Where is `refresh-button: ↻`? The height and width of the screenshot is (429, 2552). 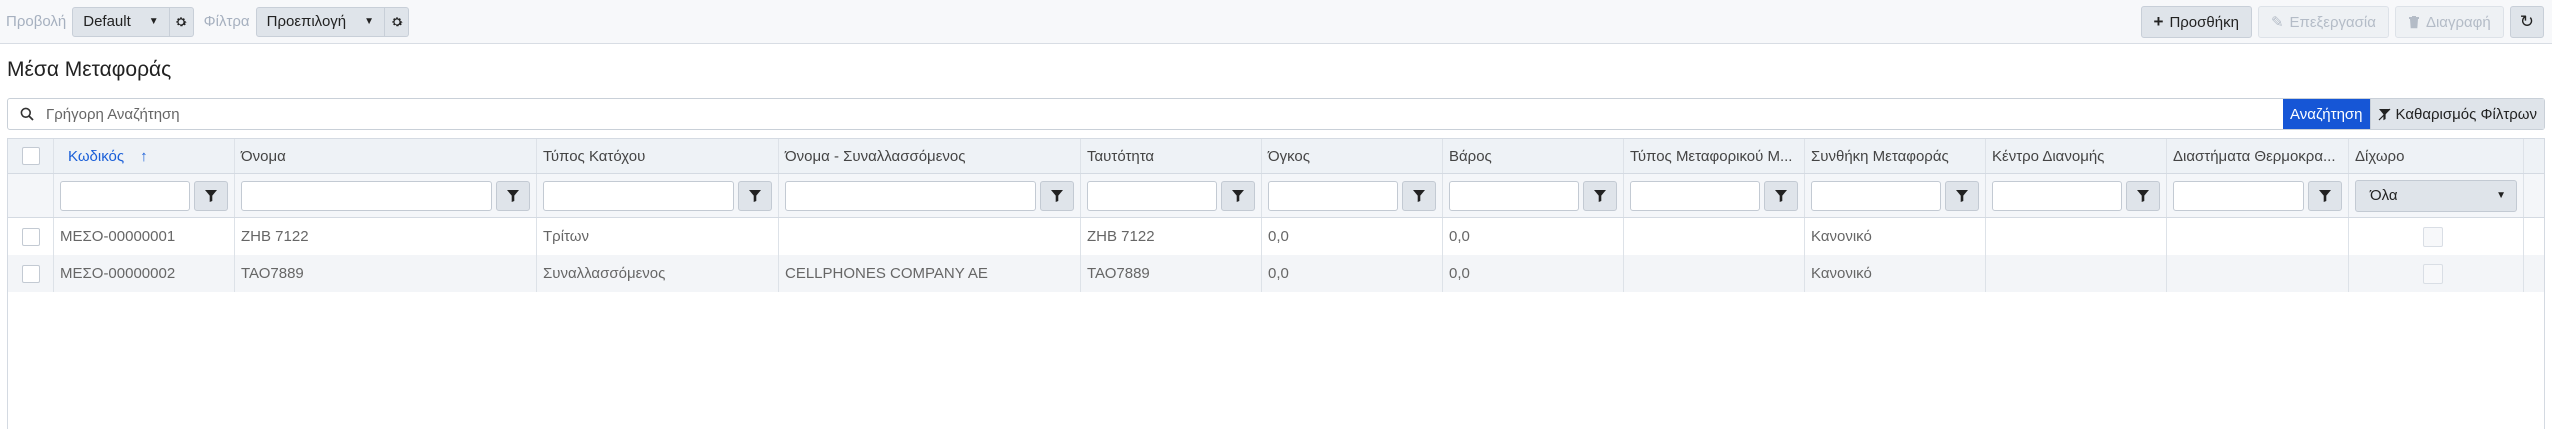
refresh-button: ↻ is located at coordinates (2526, 22).